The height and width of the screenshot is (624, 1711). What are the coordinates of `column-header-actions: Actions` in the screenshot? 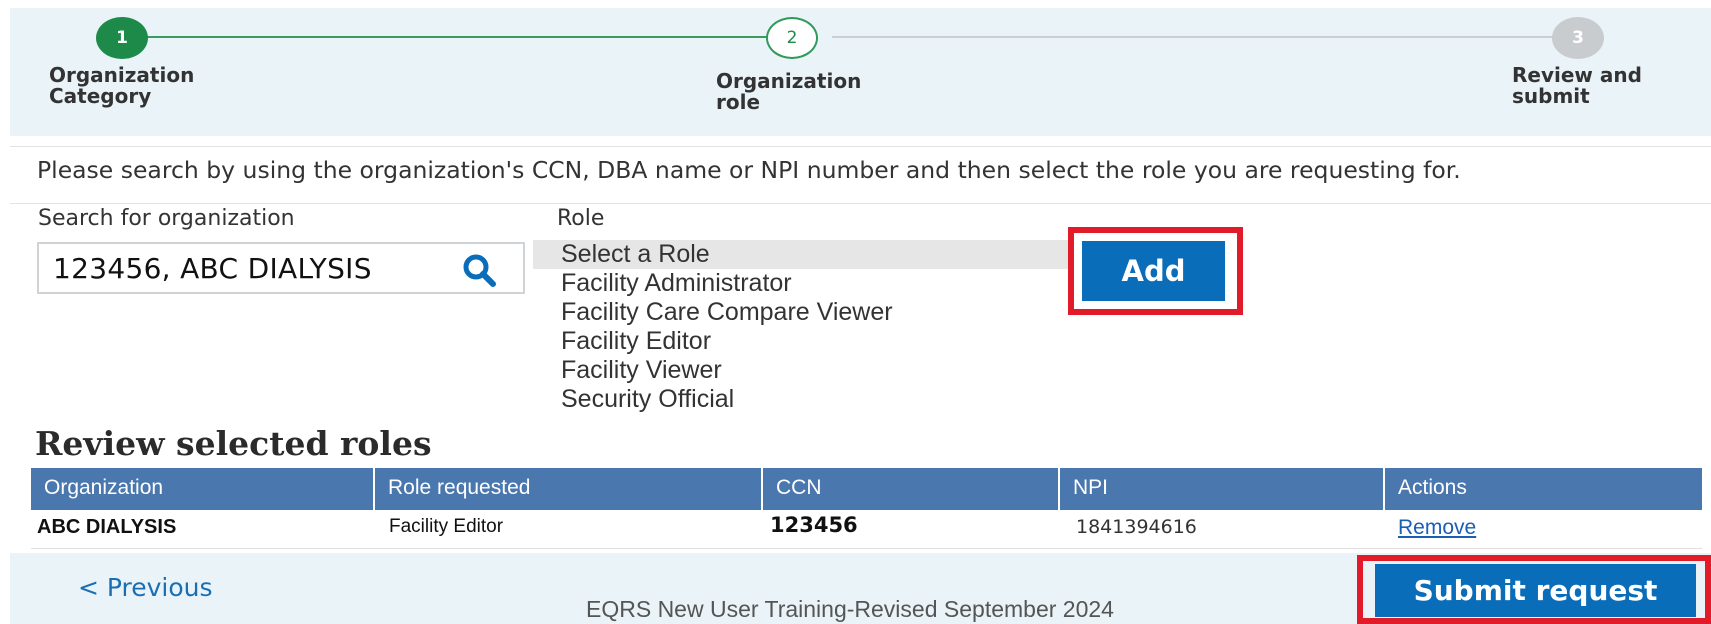 It's located at (1543, 489).